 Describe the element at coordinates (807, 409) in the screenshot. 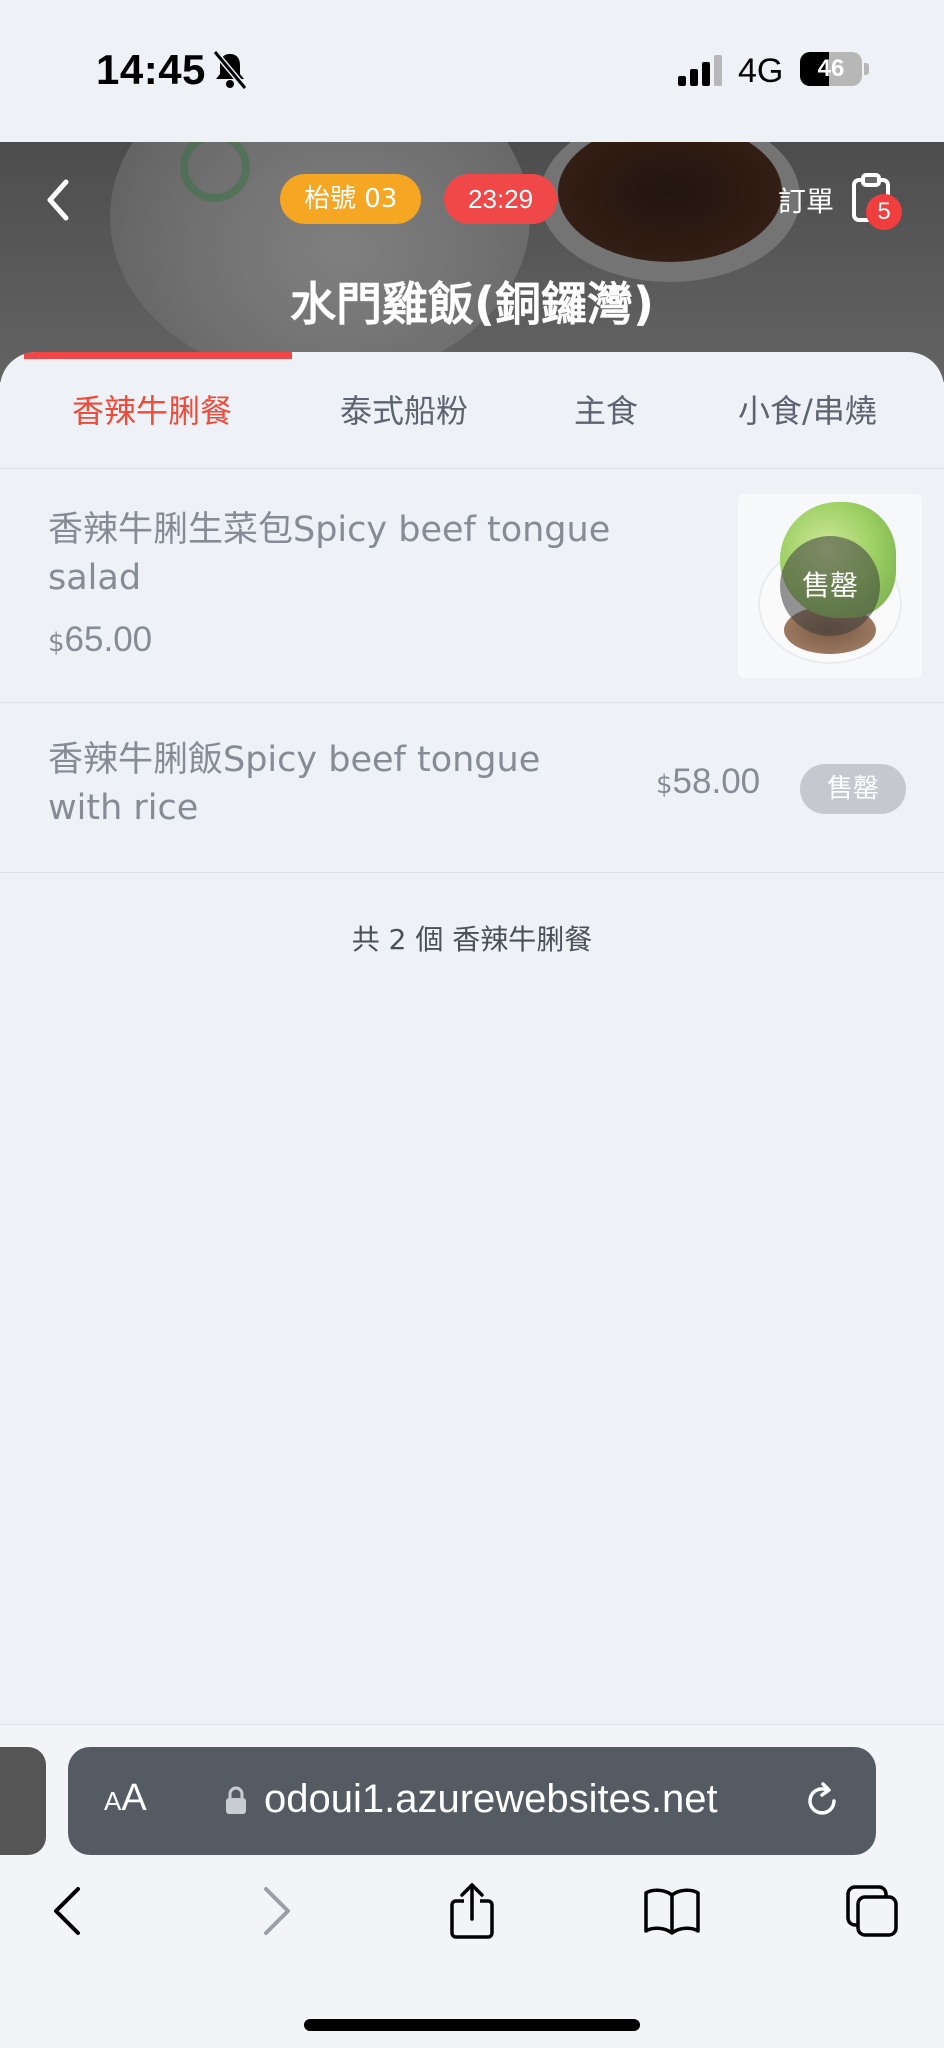

I see `tab-snacks-skewers: 小食/串燒` at that location.